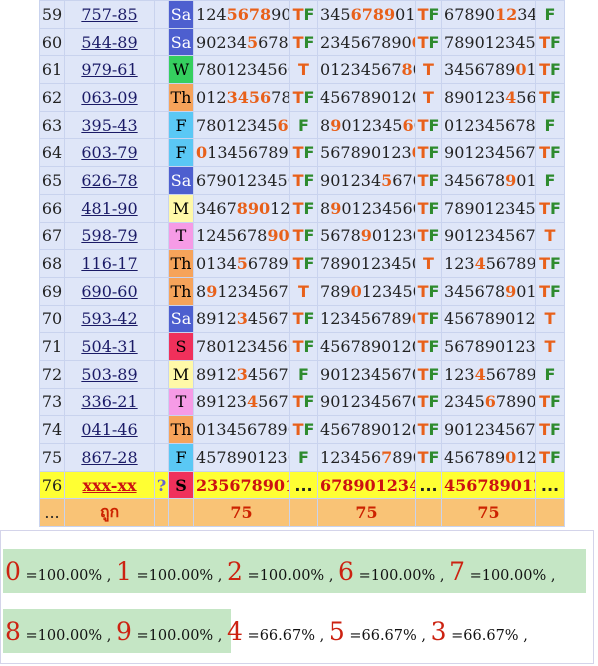 This screenshot has height=666, width=598. I want to click on draw-code-link: 603-79, so click(109, 152).